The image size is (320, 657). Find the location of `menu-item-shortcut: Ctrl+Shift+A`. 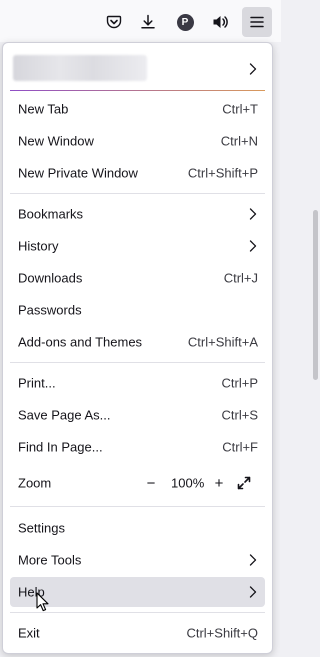

menu-item-shortcut: Ctrl+Shift+A is located at coordinates (222, 342).